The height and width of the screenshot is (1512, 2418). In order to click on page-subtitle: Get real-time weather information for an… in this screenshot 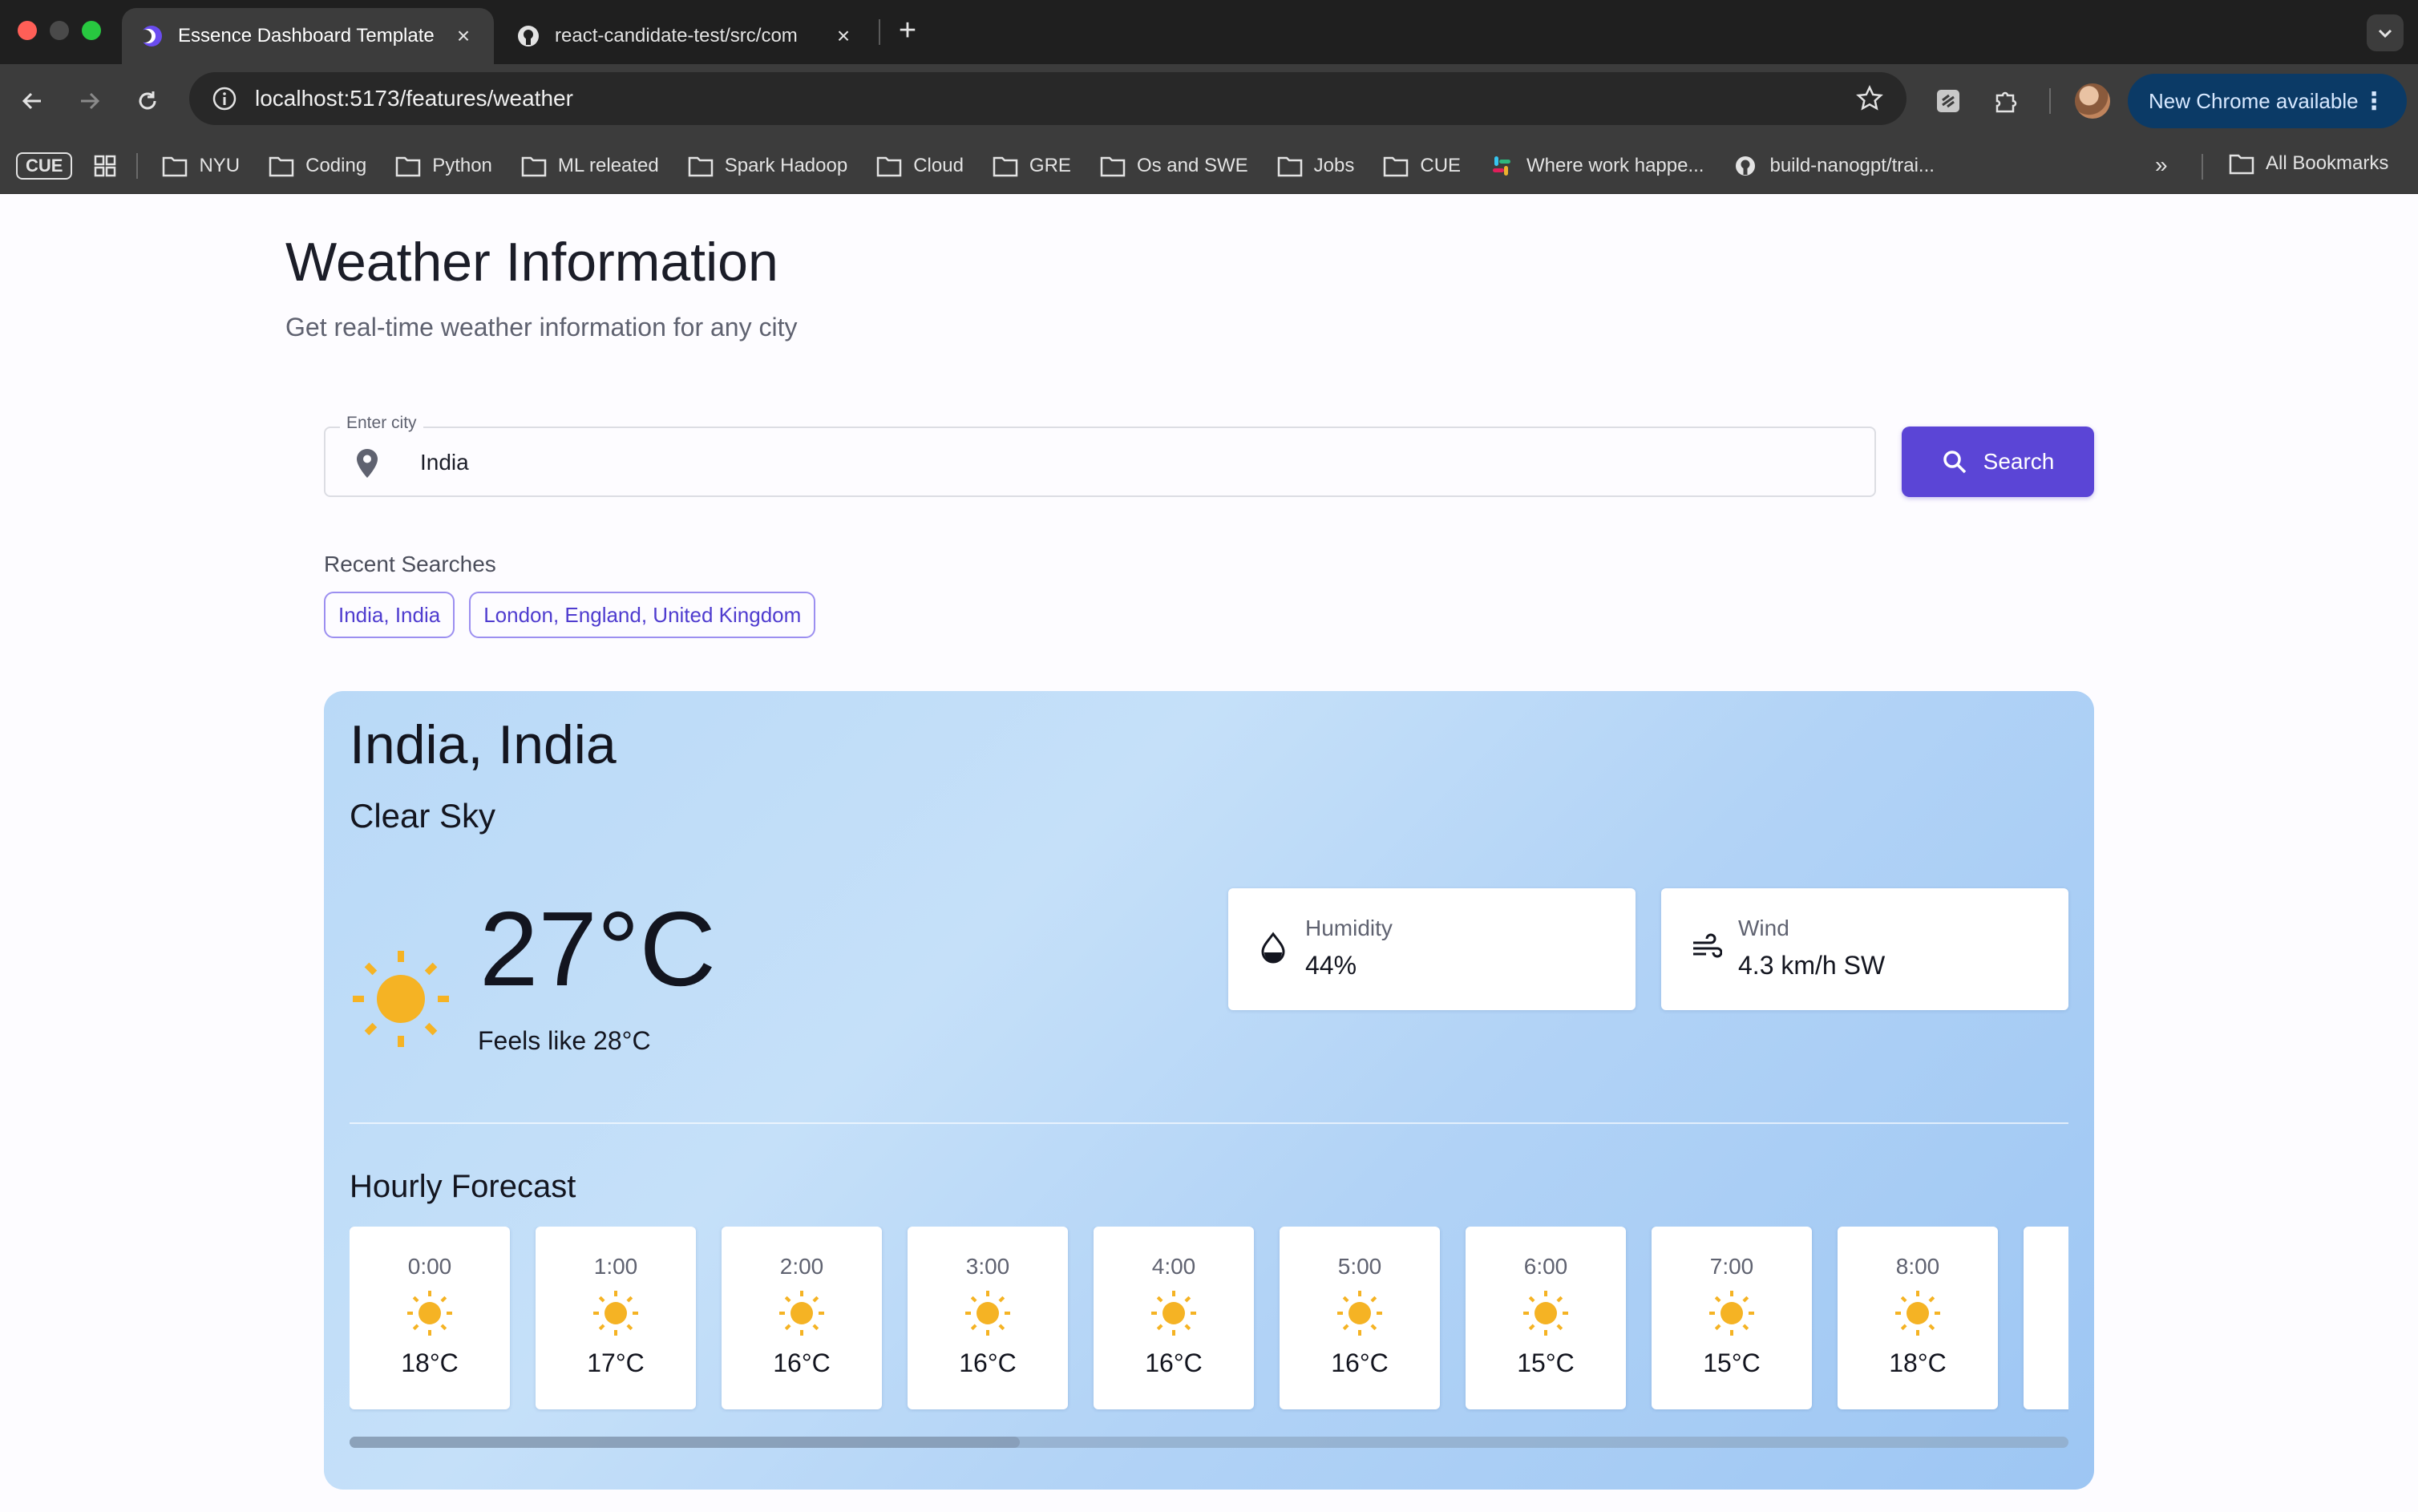, I will do `click(541, 328)`.